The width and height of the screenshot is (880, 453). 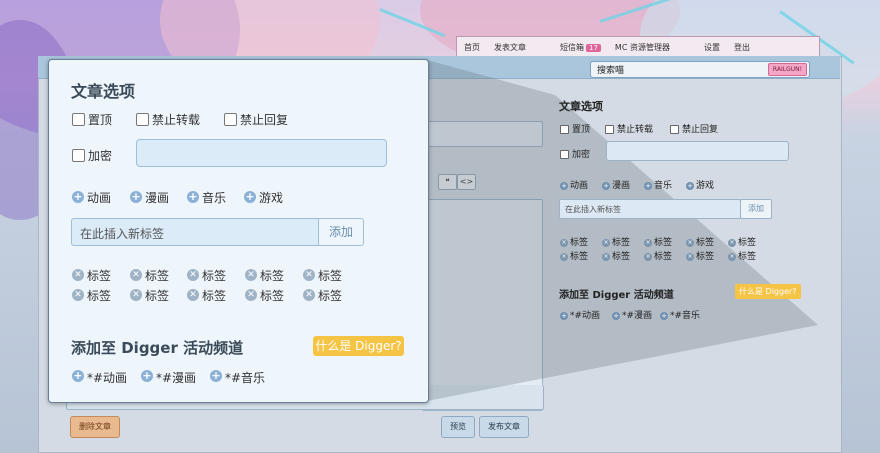 What do you see at coordinates (358, 346) in the screenshot?
I see `what-is-digger-button: 什么是 Digger?` at bounding box center [358, 346].